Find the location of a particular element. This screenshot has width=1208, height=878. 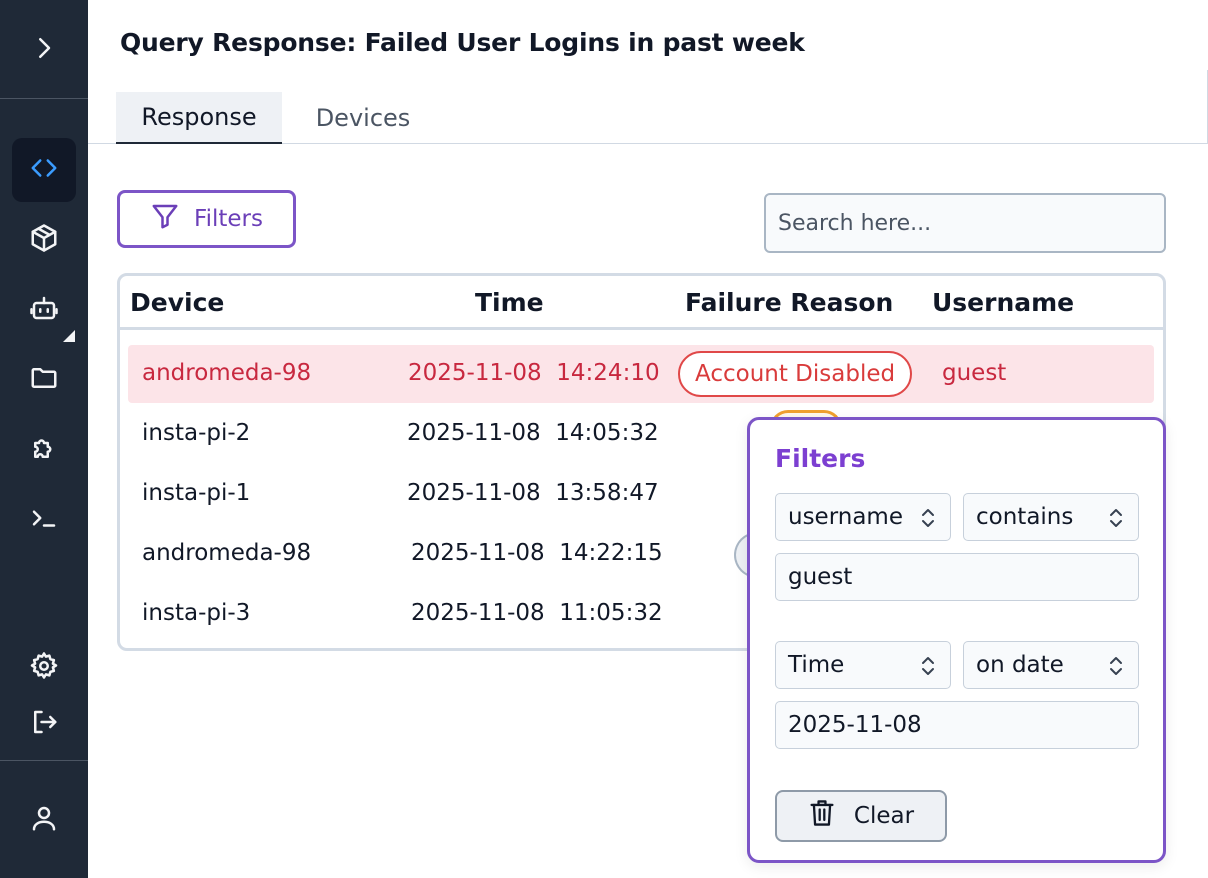

filter-operator-select: on date is located at coordinates (1051, 665).